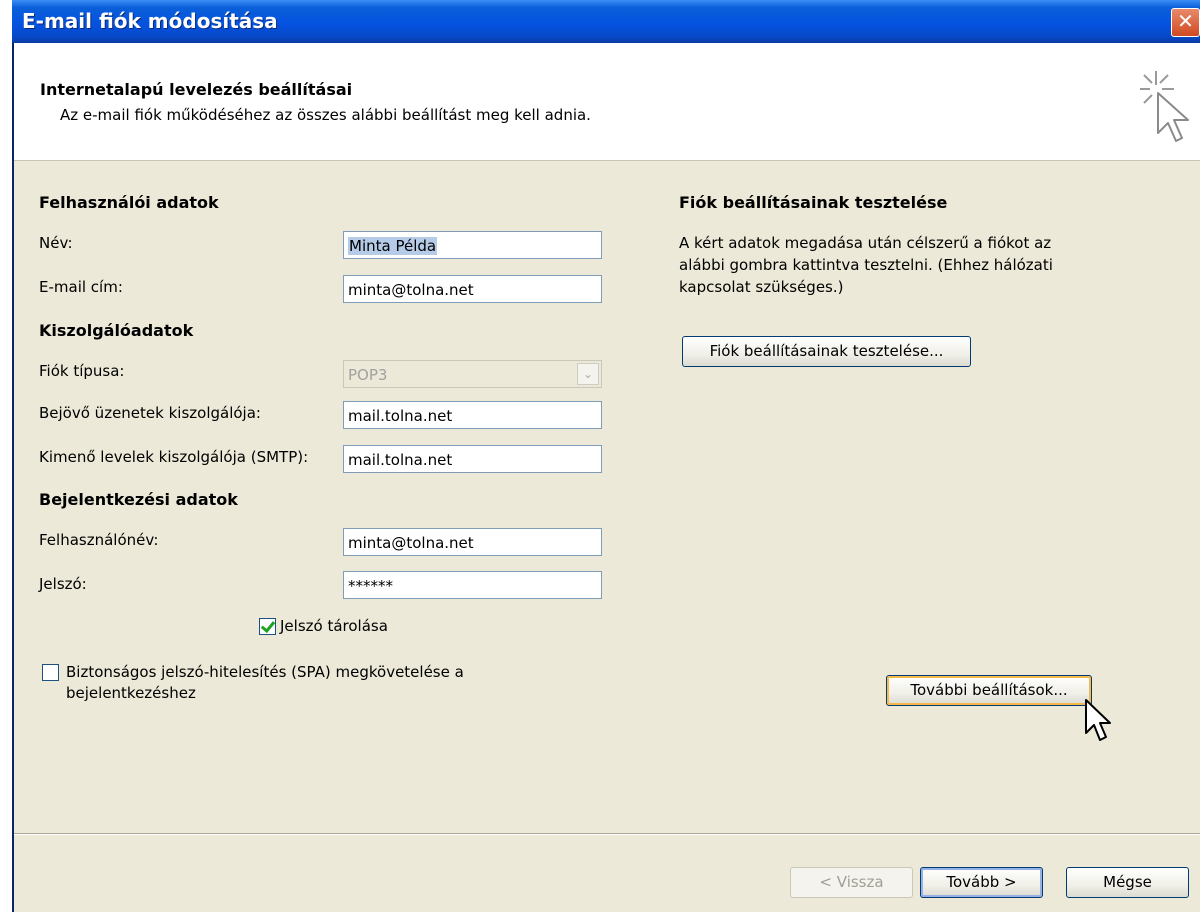 This screenshot has height=912, width=1200. I want to click on window-title: E-mail fiók módosítása, so click(150, 21).